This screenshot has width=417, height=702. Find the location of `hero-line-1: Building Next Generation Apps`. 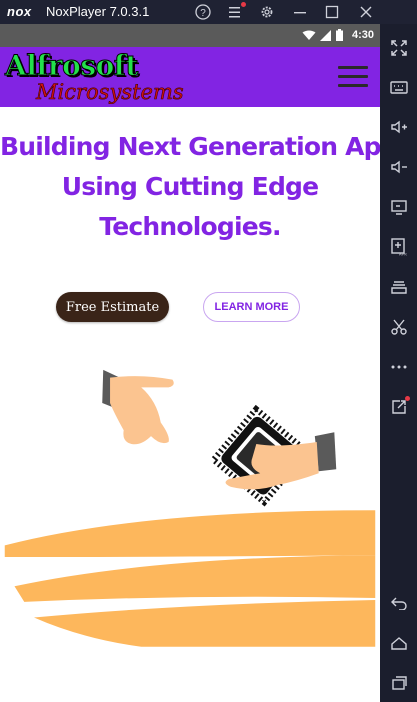

hero-line-1: Building Next Generation Apps is located at coordinates (190, 146).